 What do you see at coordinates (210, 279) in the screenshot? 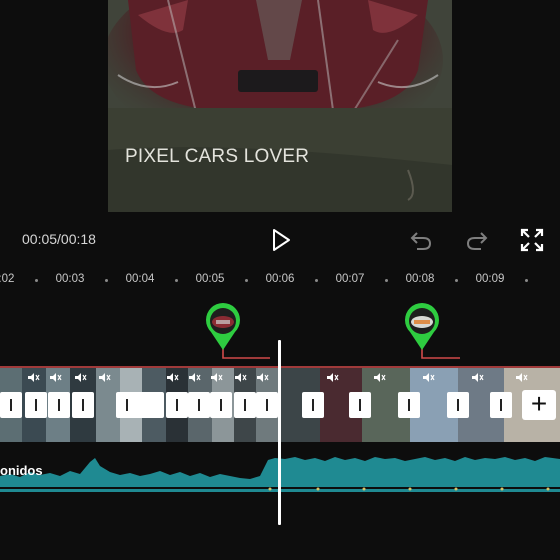
I see `ruler-label: 00:05` at bounding box center [210, 279].